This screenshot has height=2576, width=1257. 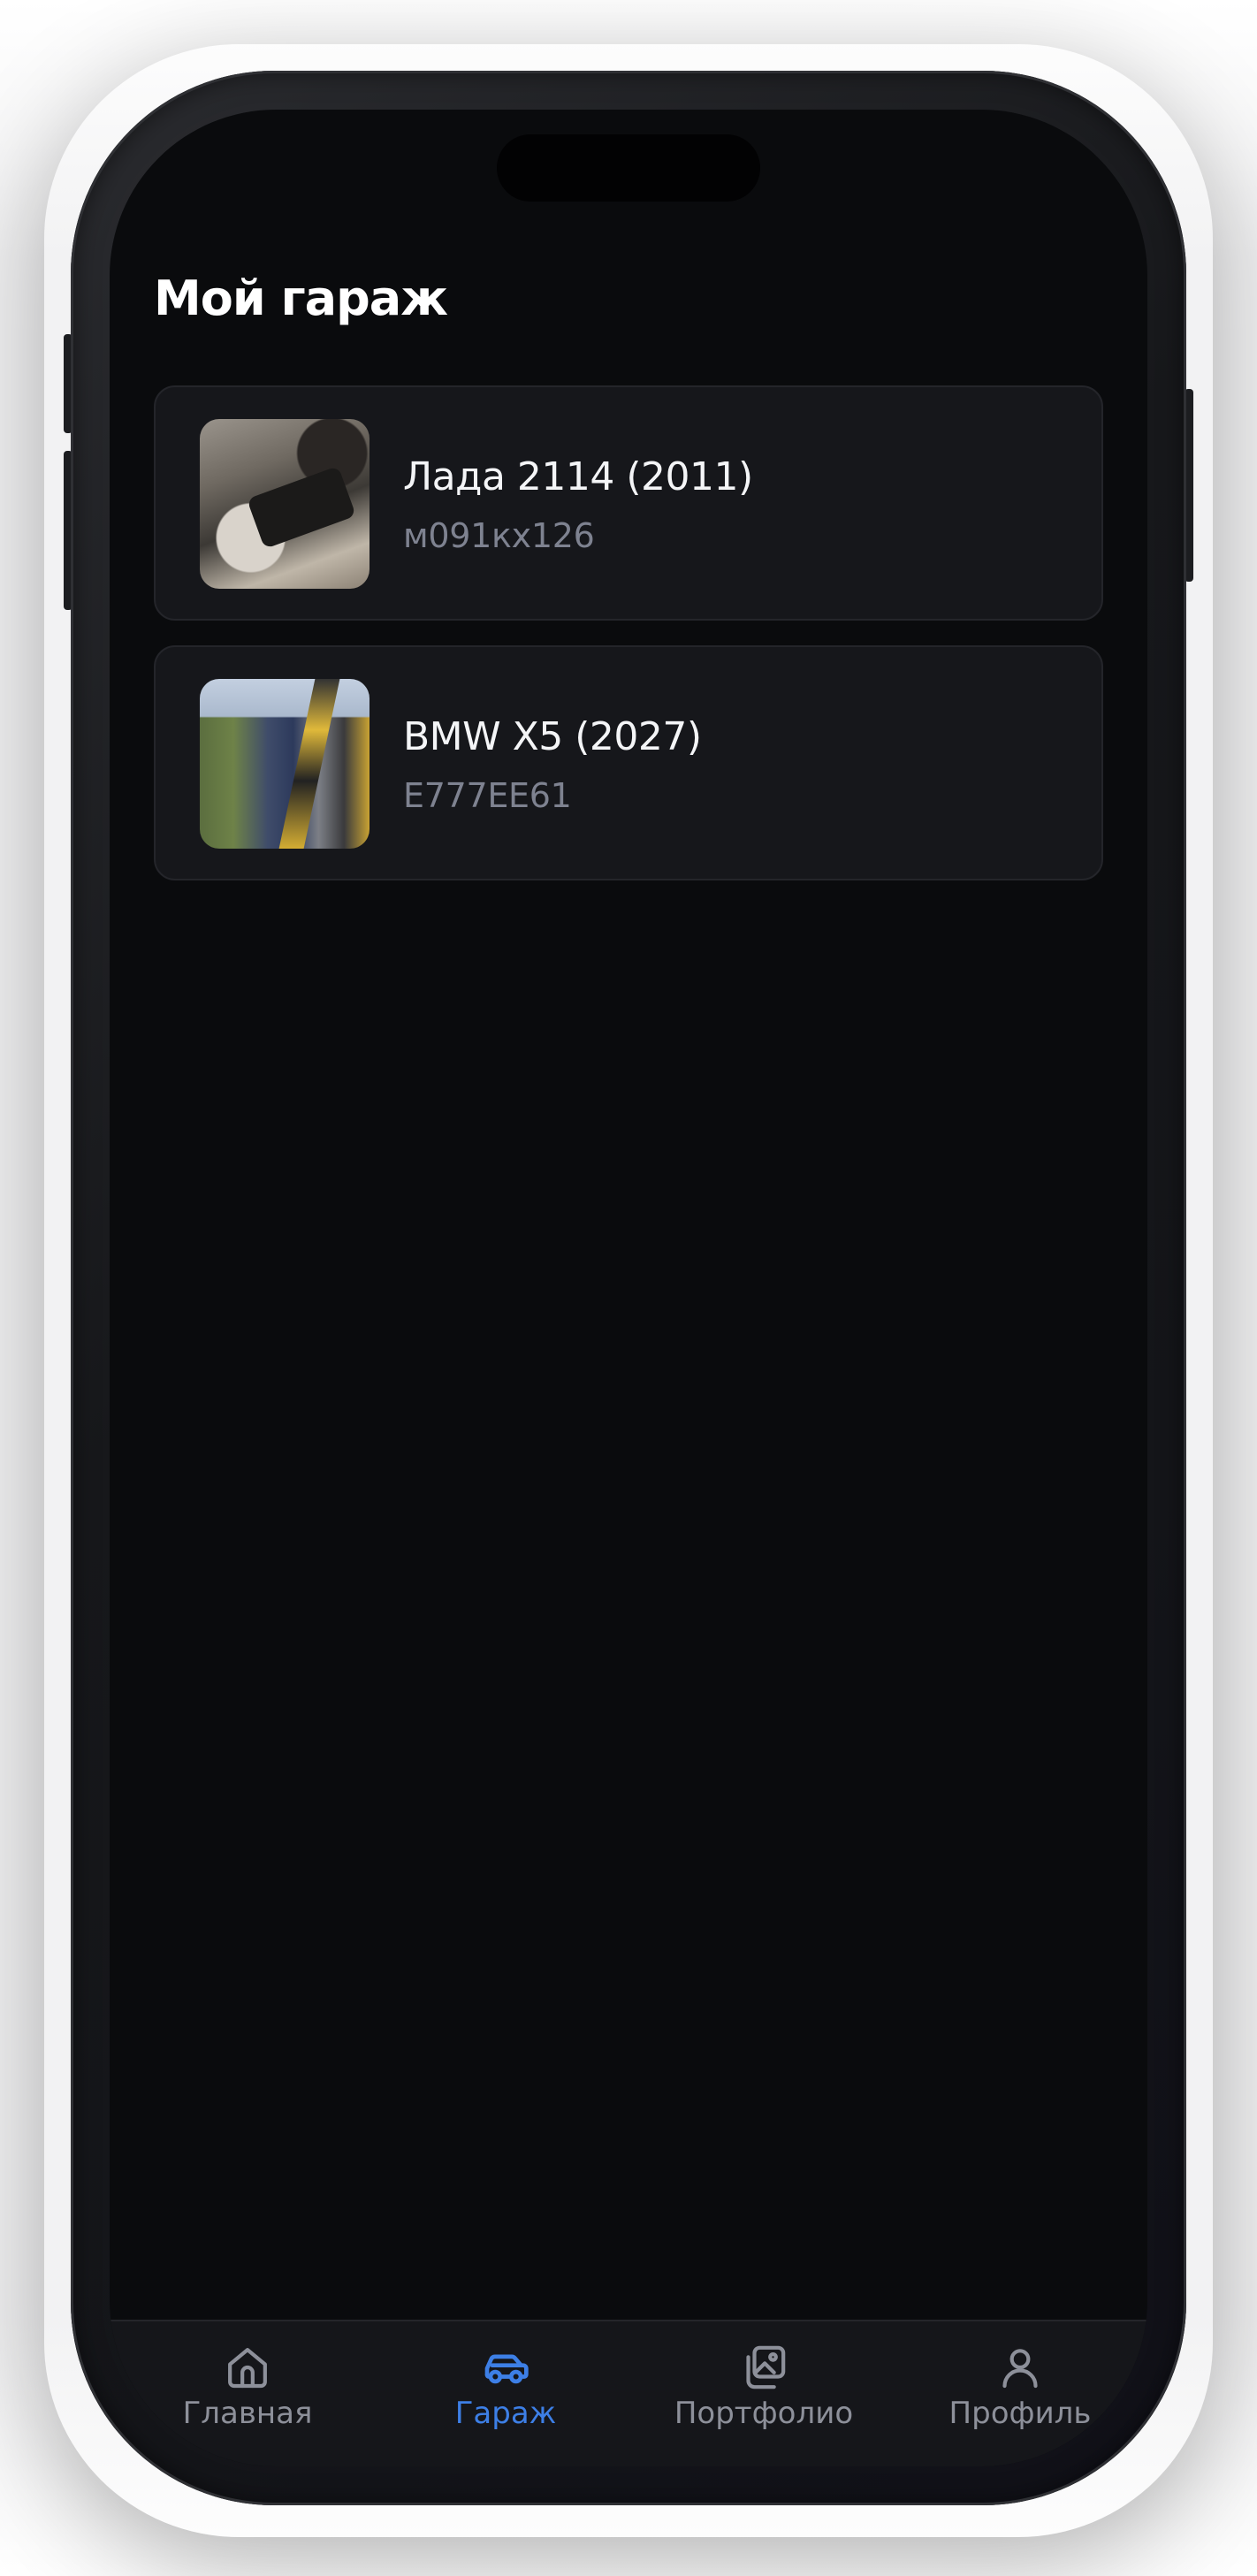 I want to click on tab-portfolio-label: Портфолио, so click(x=764, y=2413).